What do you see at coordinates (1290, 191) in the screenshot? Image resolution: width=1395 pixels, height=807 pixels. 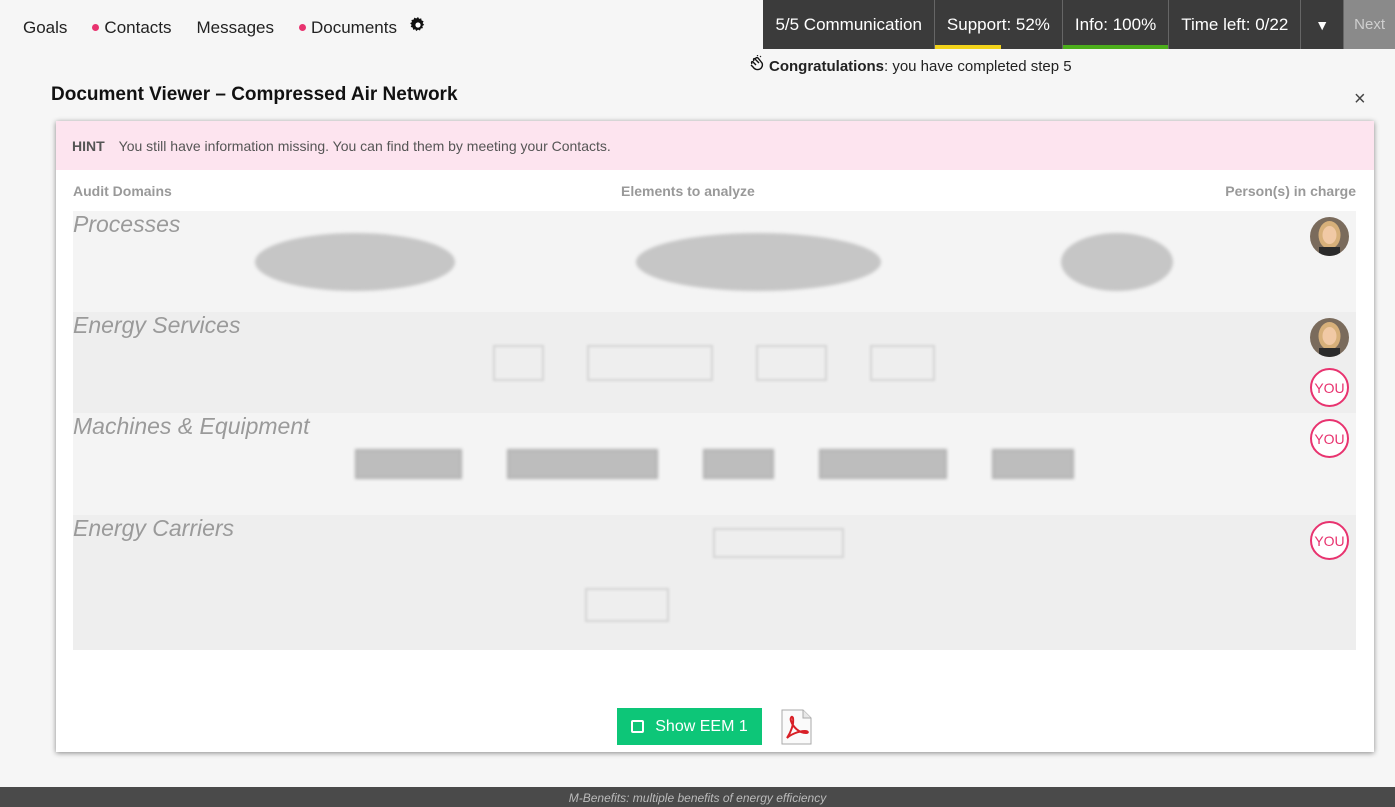 I see `col-persons: Person(s) in charge` at bounding box center [1290, 191].